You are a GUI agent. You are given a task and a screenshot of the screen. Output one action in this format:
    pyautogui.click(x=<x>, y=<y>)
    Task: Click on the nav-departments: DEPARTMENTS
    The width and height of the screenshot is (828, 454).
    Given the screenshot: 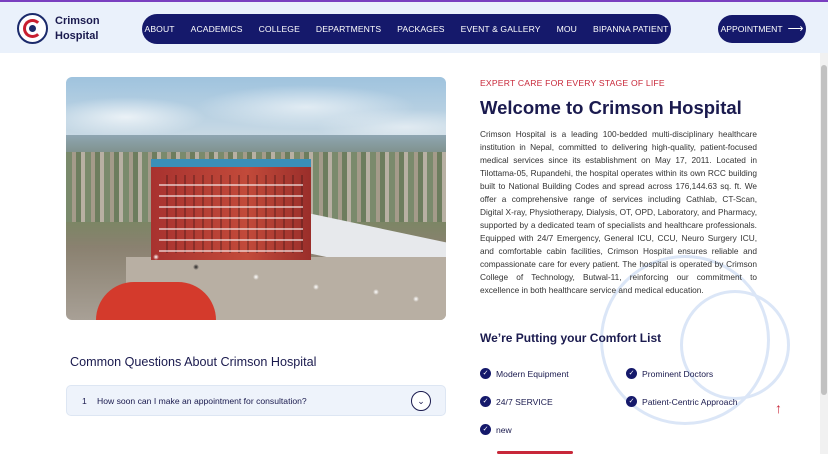 What is the action you would take?
    pyautogui.click(x=348, y=29)
    